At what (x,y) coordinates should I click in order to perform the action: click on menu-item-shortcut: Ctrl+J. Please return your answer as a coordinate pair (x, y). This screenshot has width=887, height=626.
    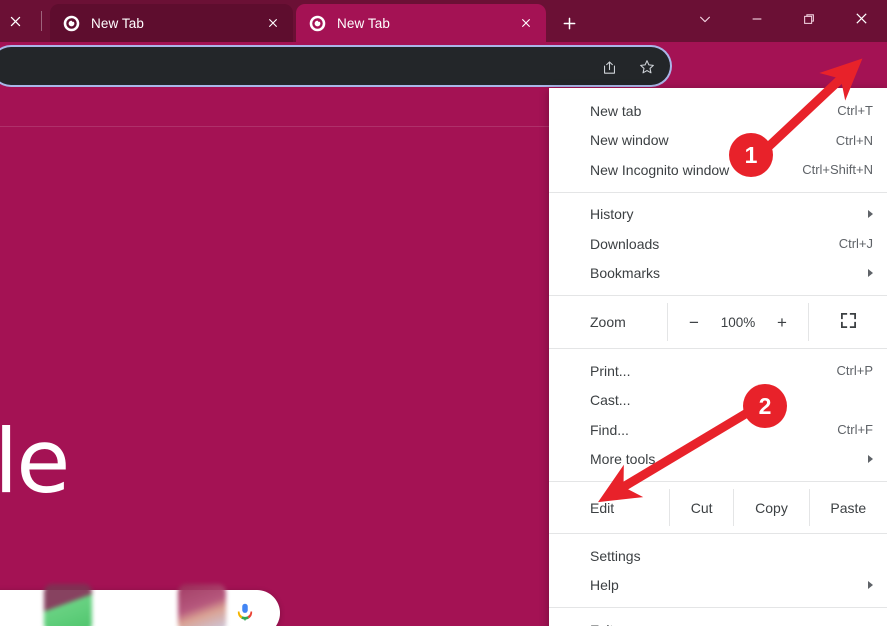
    Looking at the image, I should click on (855, 244).